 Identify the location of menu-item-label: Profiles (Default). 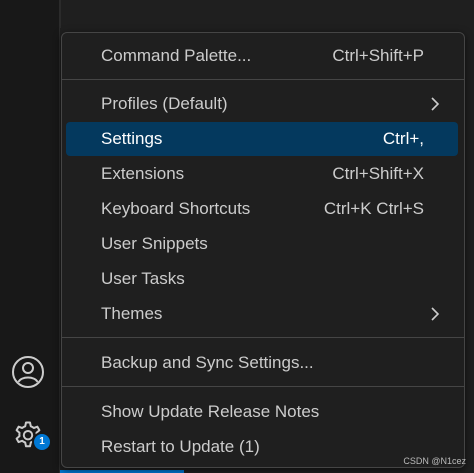
(164, 103).